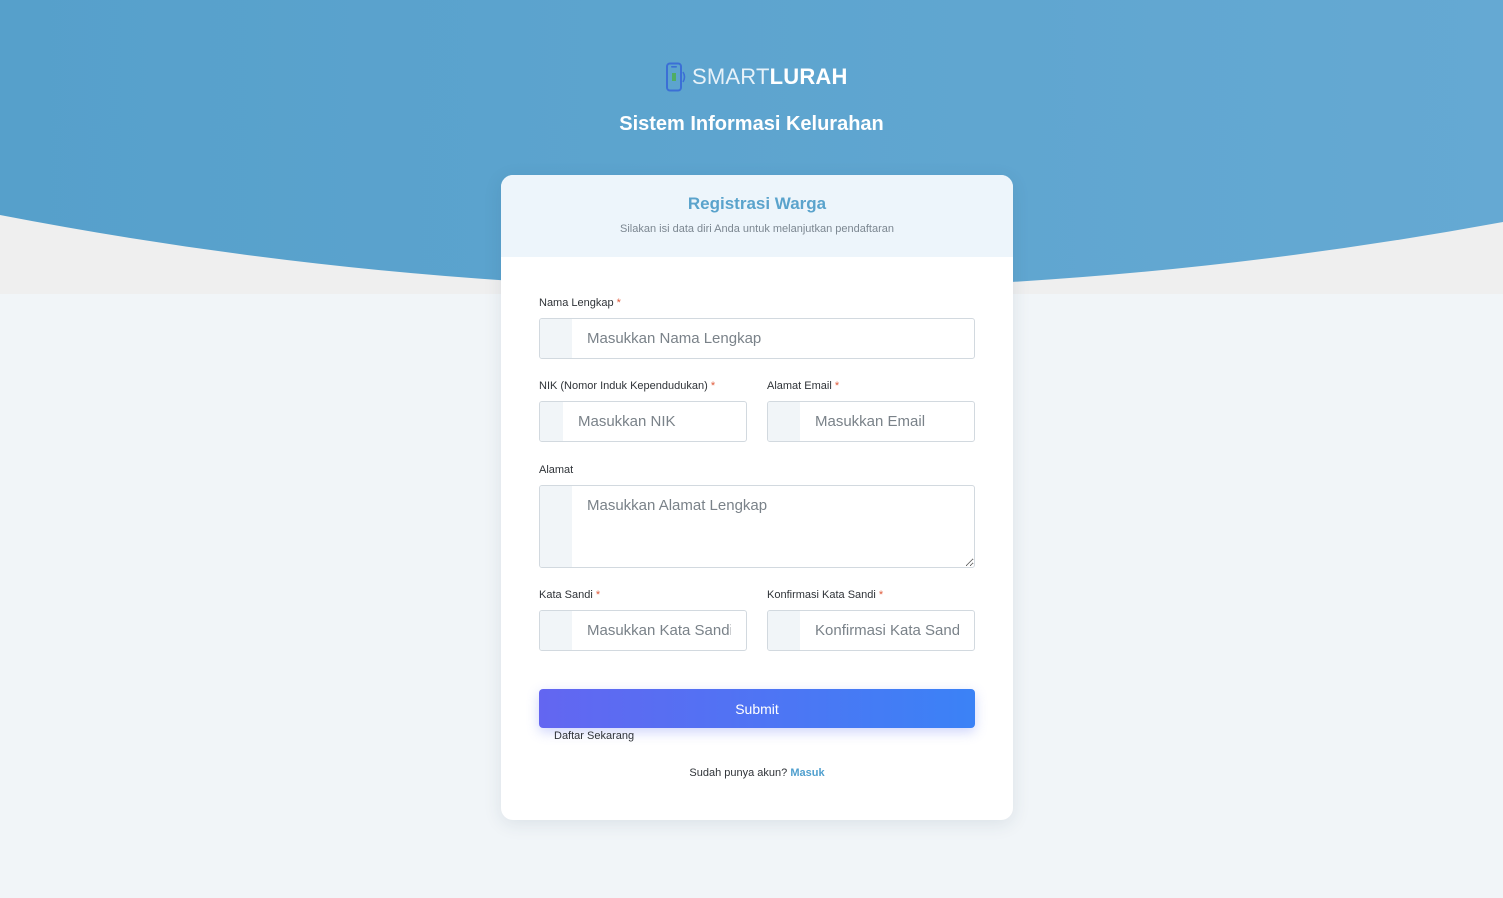 The height and width of the screenshot is (898, 1503). Describe the element at coordinates (757, 708) in the screenshot. I see `submit-button: Submit` at that location.